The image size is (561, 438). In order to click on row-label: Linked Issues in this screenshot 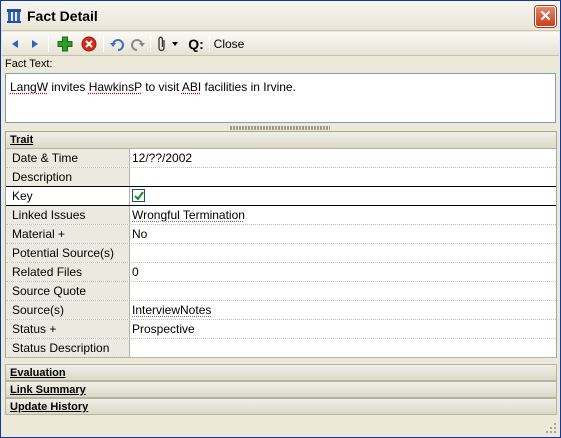, I will do `click(68, 215)`.